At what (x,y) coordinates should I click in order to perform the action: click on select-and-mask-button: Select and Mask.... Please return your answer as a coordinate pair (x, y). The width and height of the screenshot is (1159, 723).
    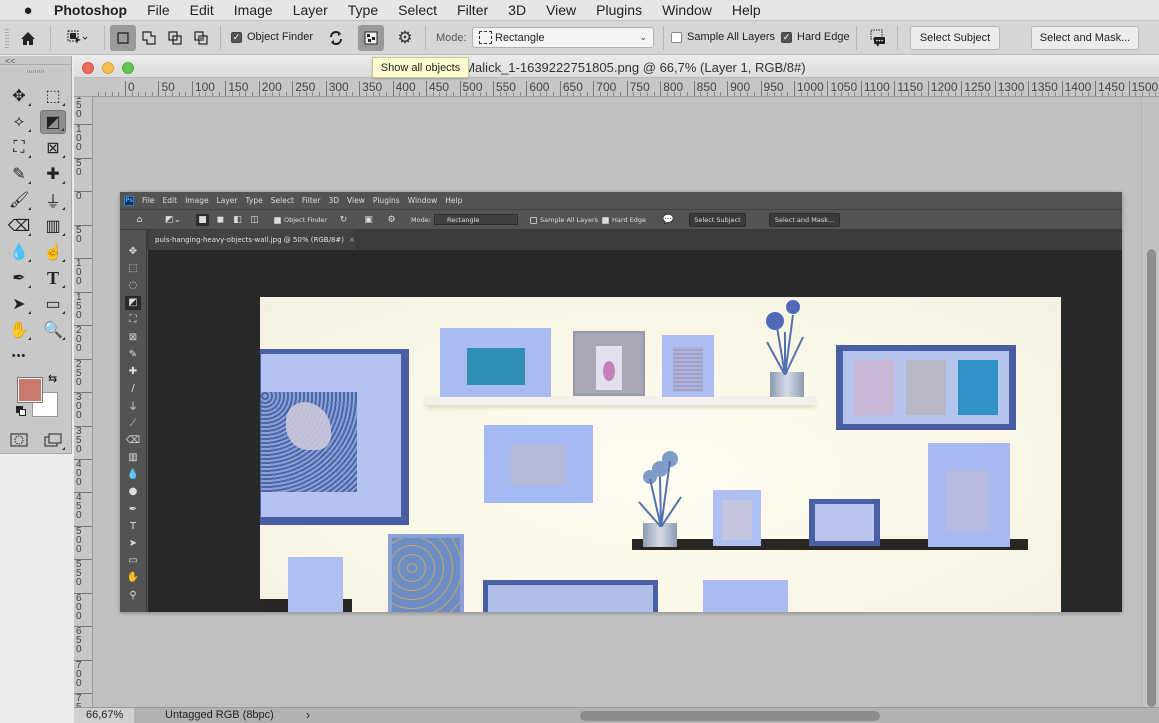
    Looking at the image, I should click on (1085, 38).